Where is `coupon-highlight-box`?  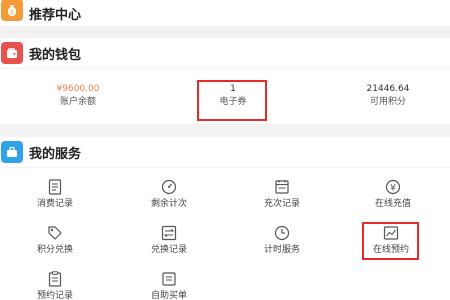 coupon-highlight-box is located at coordinates (232, 100).